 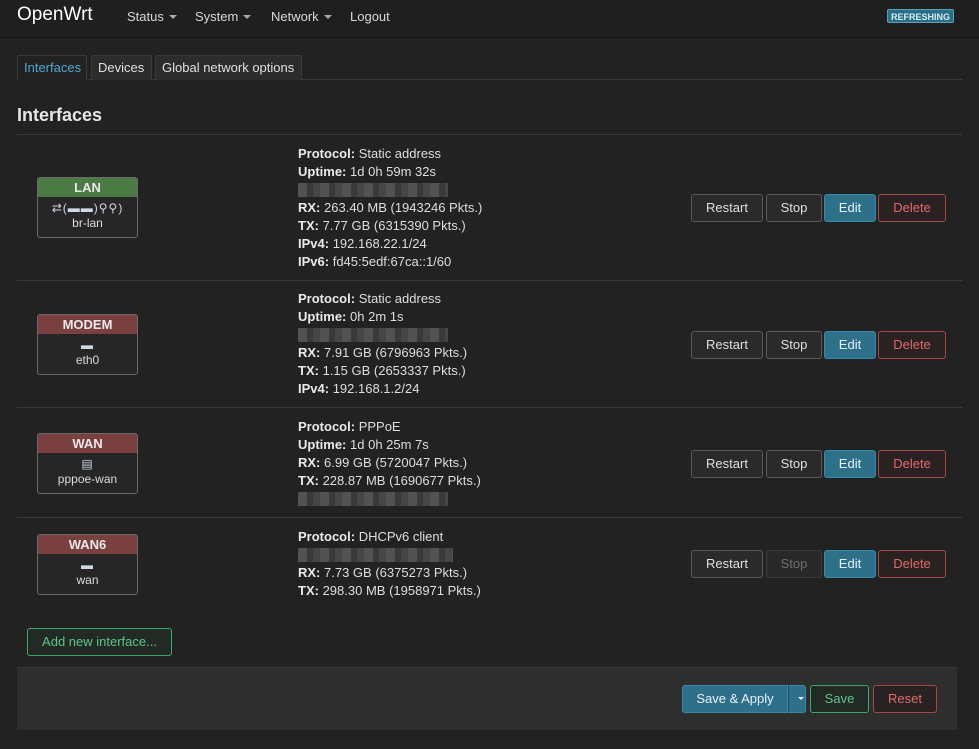 What do you see at coordinates (145, 16) in the screenshot?
I see `menu-status-label: Status` at bounding box center [145, 16].